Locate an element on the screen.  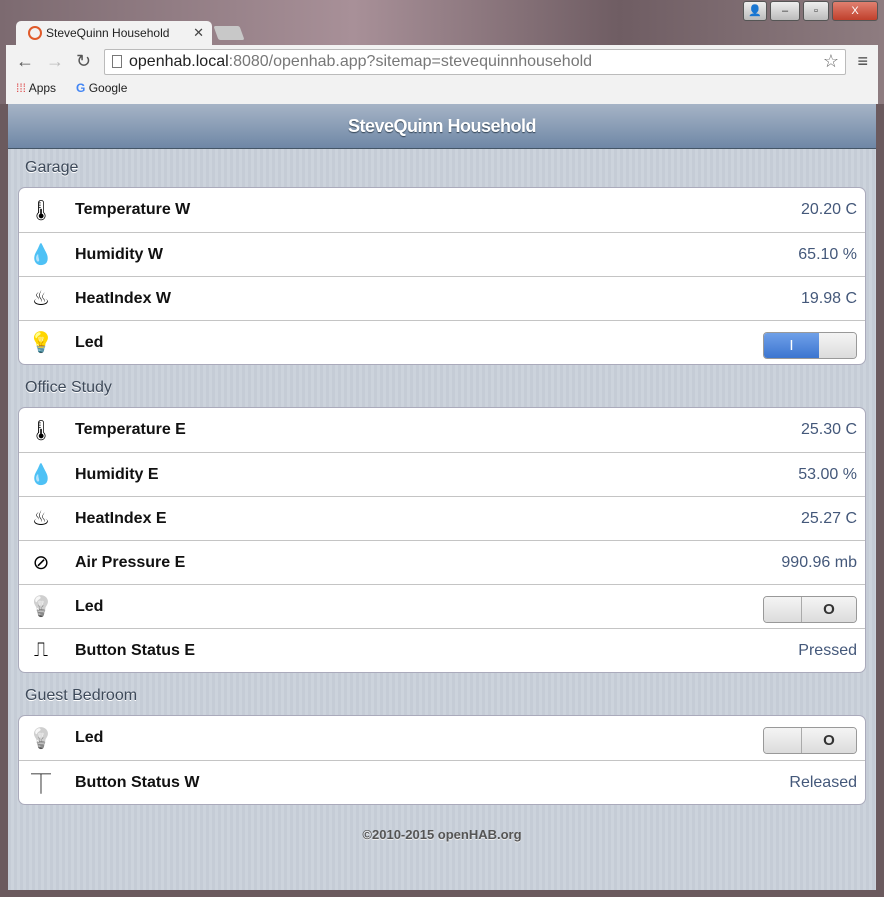
list-item: 💧 Humidity W 65.10 % is located at coordinates (442, 254).